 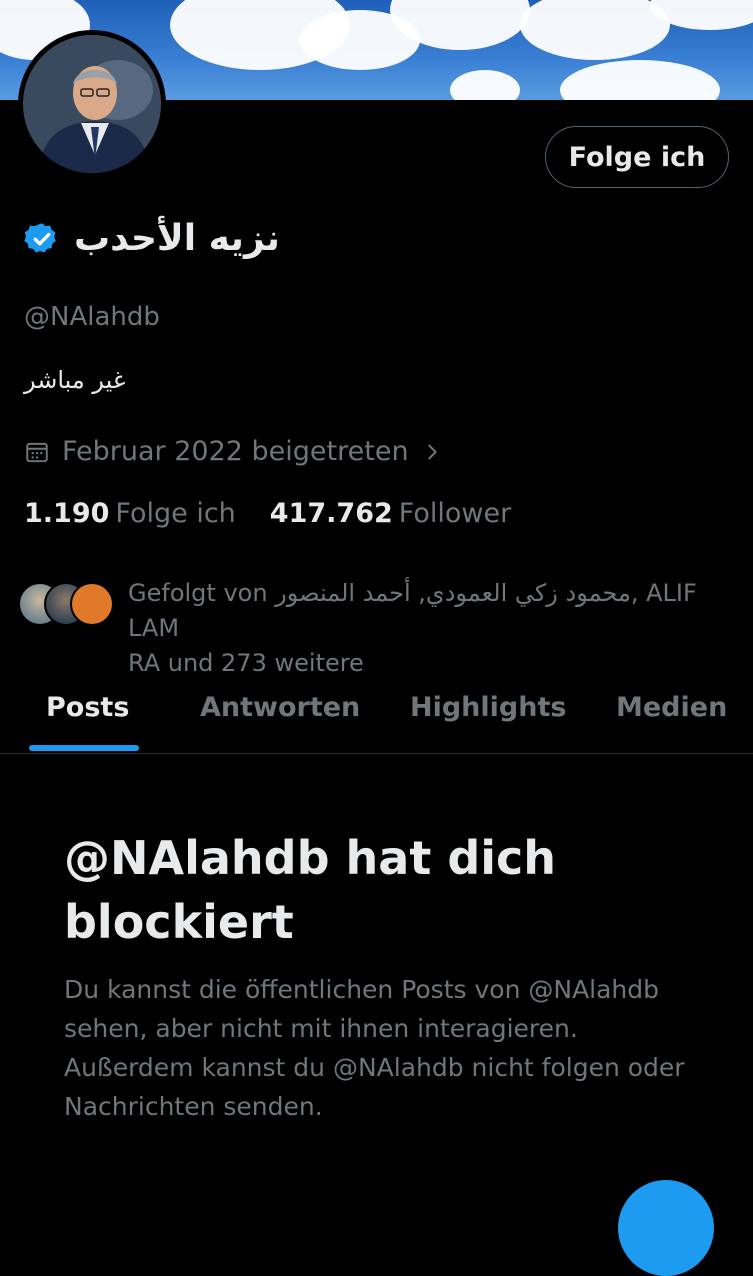 I want to click on join-date-label: Februar 2022 beigetreten, so click(x=235, y=451).